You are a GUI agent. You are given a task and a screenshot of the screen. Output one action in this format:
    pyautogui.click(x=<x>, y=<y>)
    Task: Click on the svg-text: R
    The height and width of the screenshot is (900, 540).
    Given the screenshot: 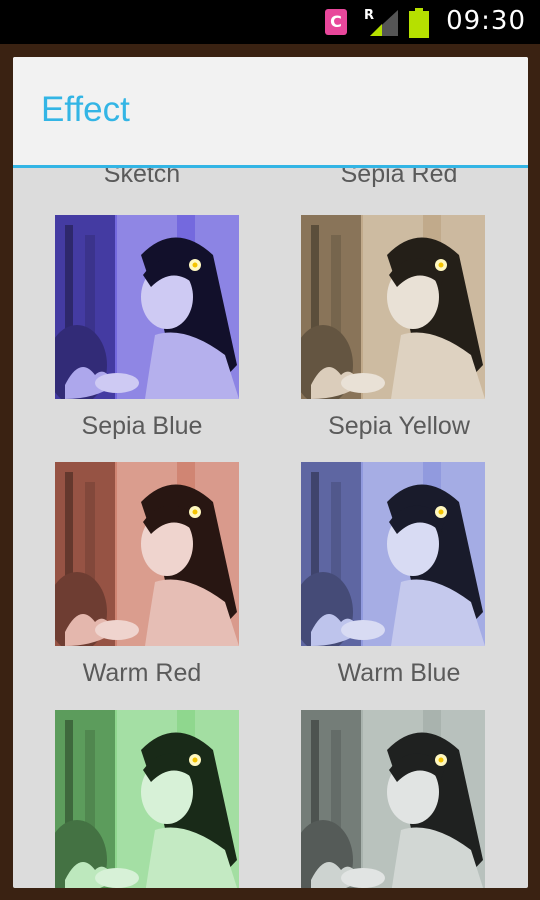 What is the action you would take?
    pyautogui.click(x=369, y=15)
    